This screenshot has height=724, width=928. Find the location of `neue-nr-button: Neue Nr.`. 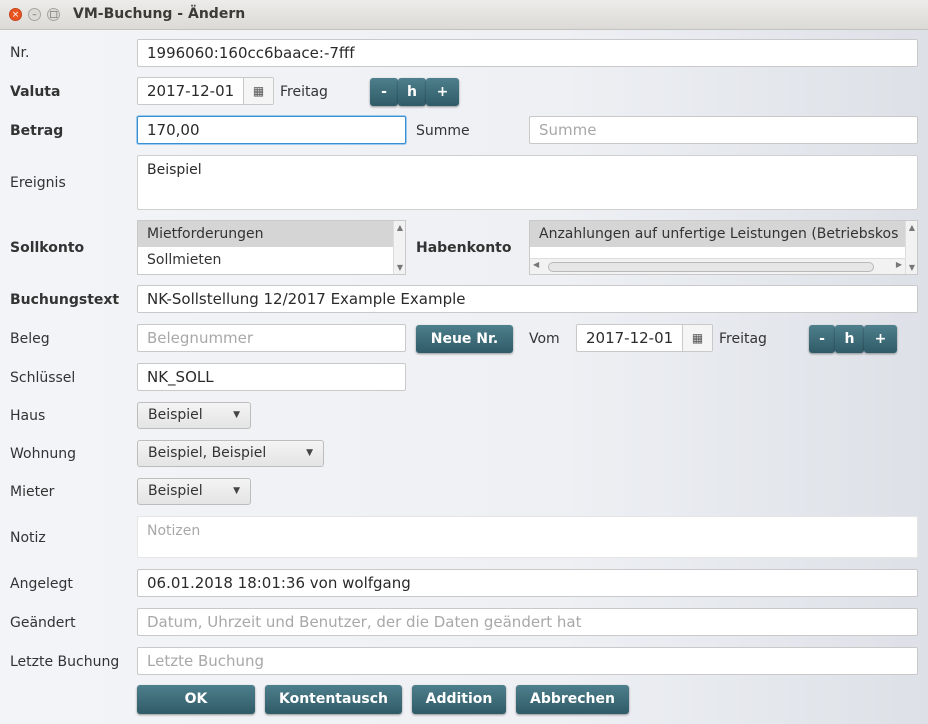

neue-nr-button: Neue Nr. is located at coordinates (464, 339).